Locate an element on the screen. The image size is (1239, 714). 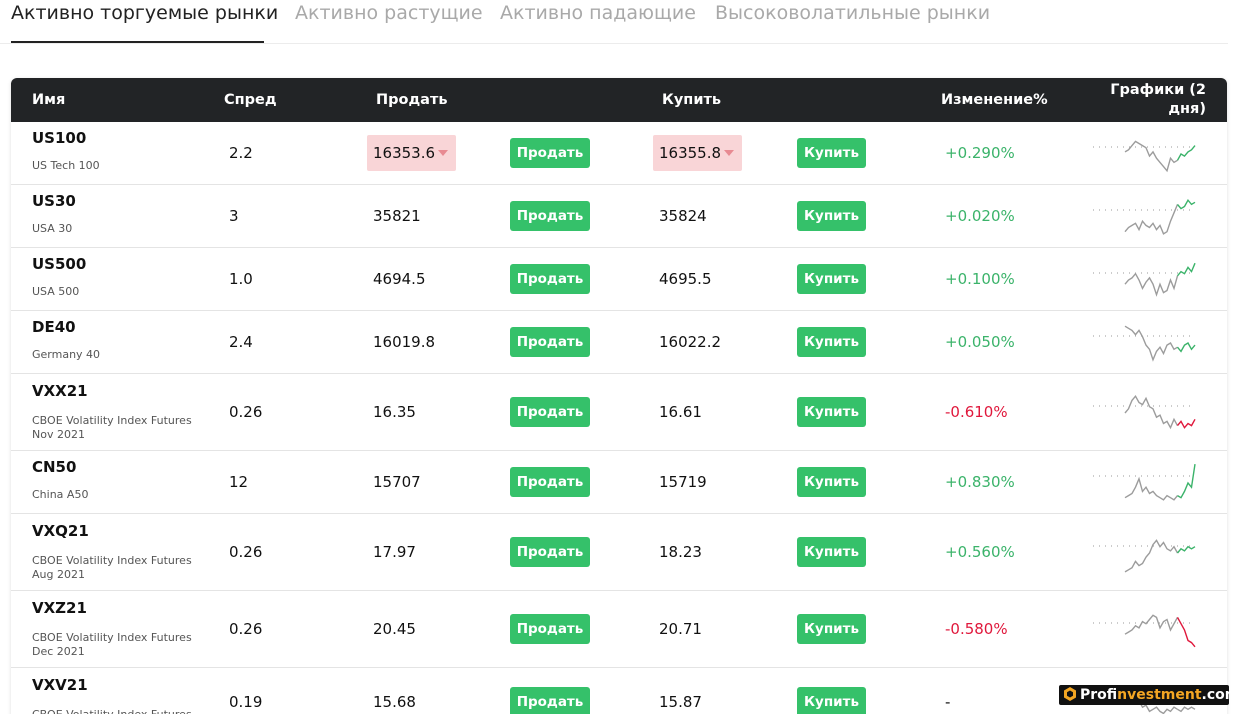
sell-price-box: 16353.6 is located at coordinates (411, 153).